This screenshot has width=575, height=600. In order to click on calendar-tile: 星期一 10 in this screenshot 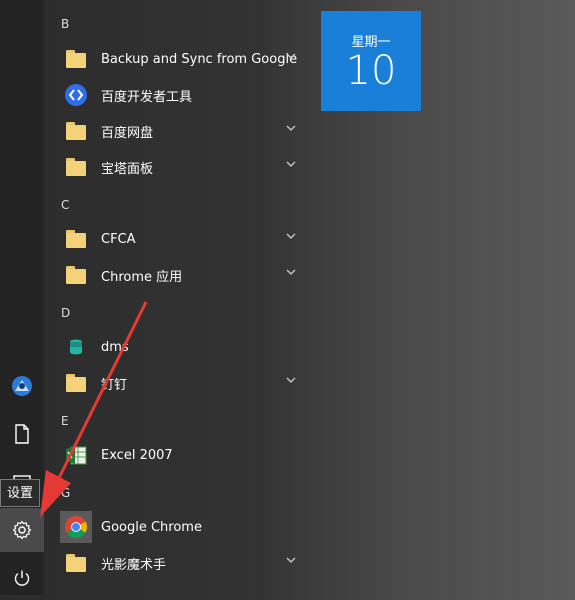, I will do `click(371, 61)`.